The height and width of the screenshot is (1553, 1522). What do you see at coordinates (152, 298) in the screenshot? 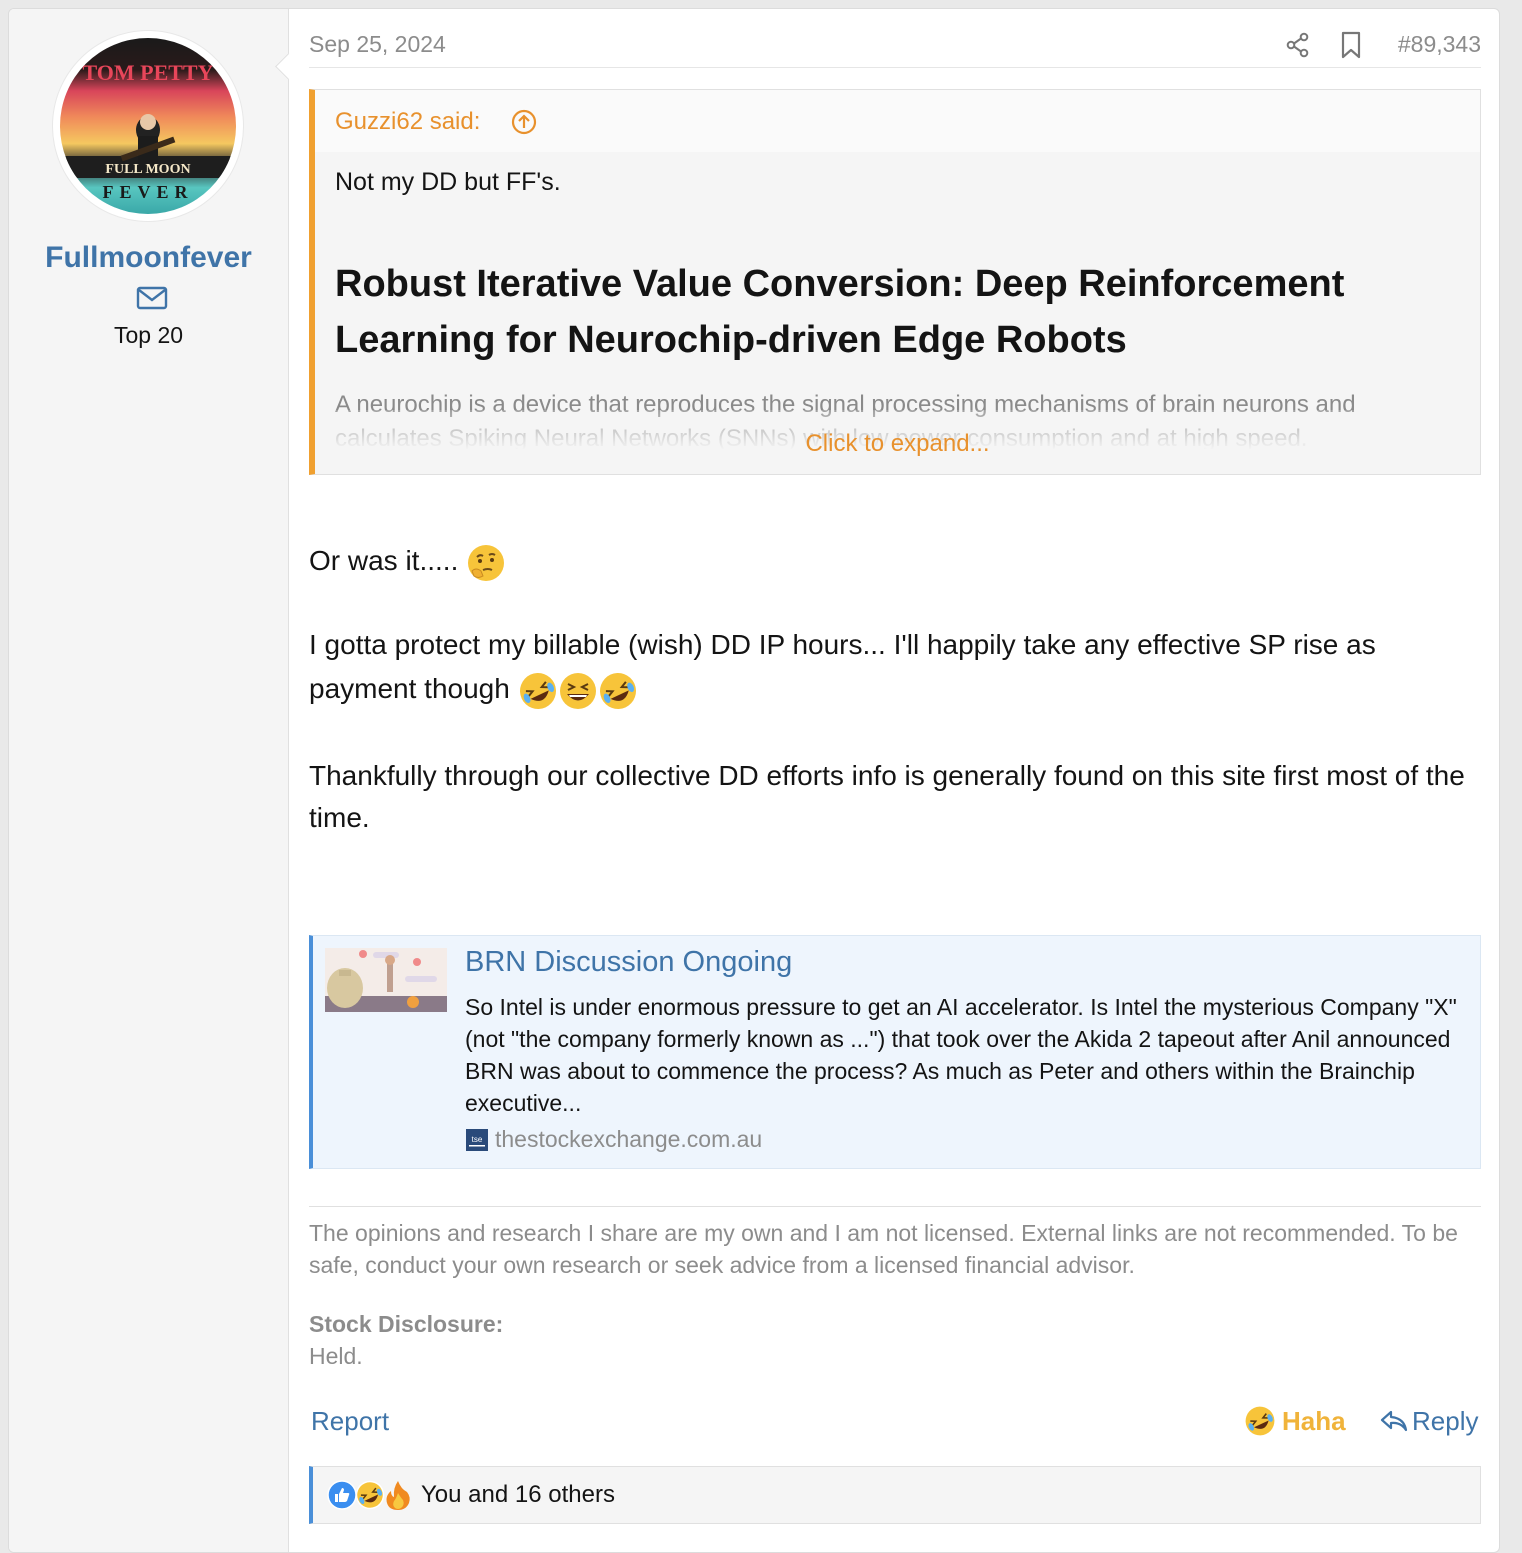
I see `mail-icon` at bounding box center [152, 298].